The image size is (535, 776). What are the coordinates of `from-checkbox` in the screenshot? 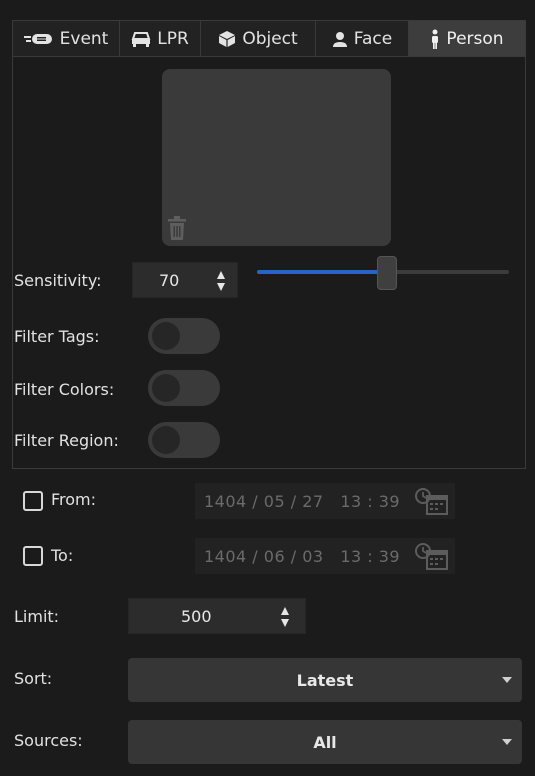 It's located at (33, 501).